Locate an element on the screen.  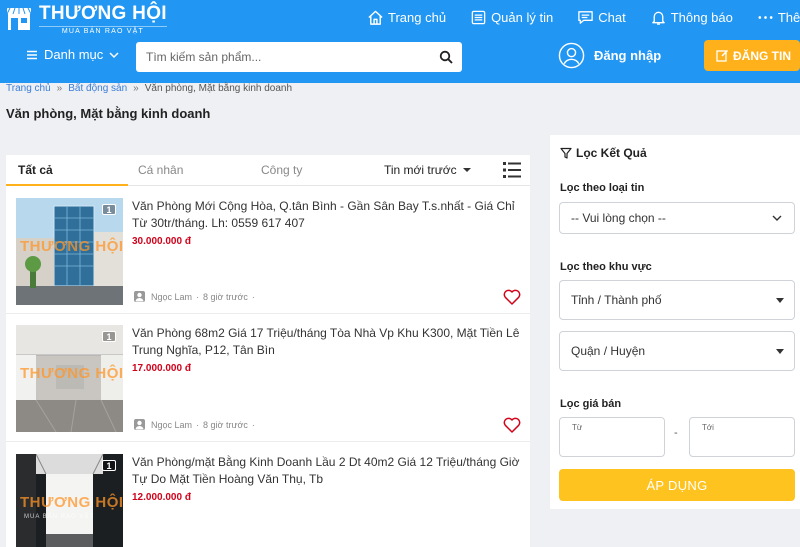
watermark-subtext: MUA BÁN RAO VẶT is located at coordinates (59, 517).